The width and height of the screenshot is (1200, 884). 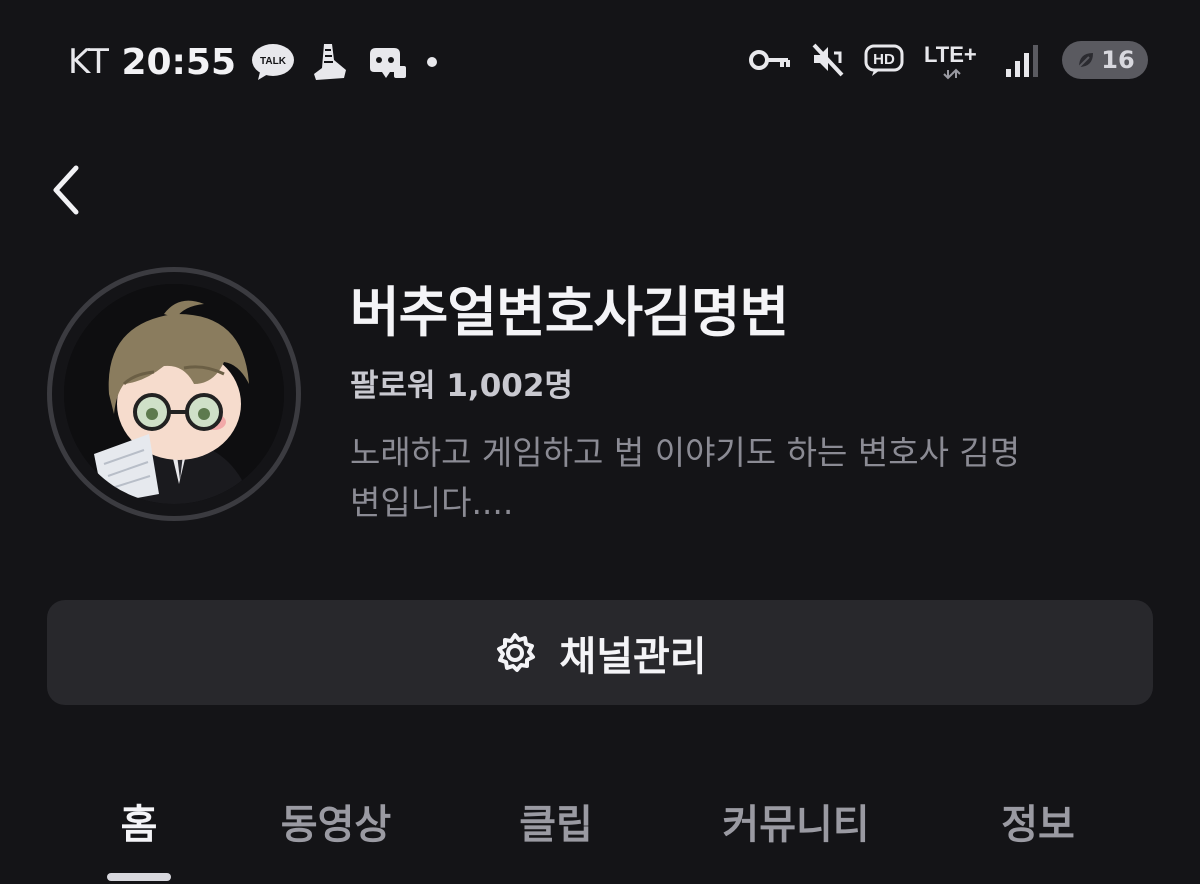 I want to click on vpn-key-icon, so click(x=770, y=60).